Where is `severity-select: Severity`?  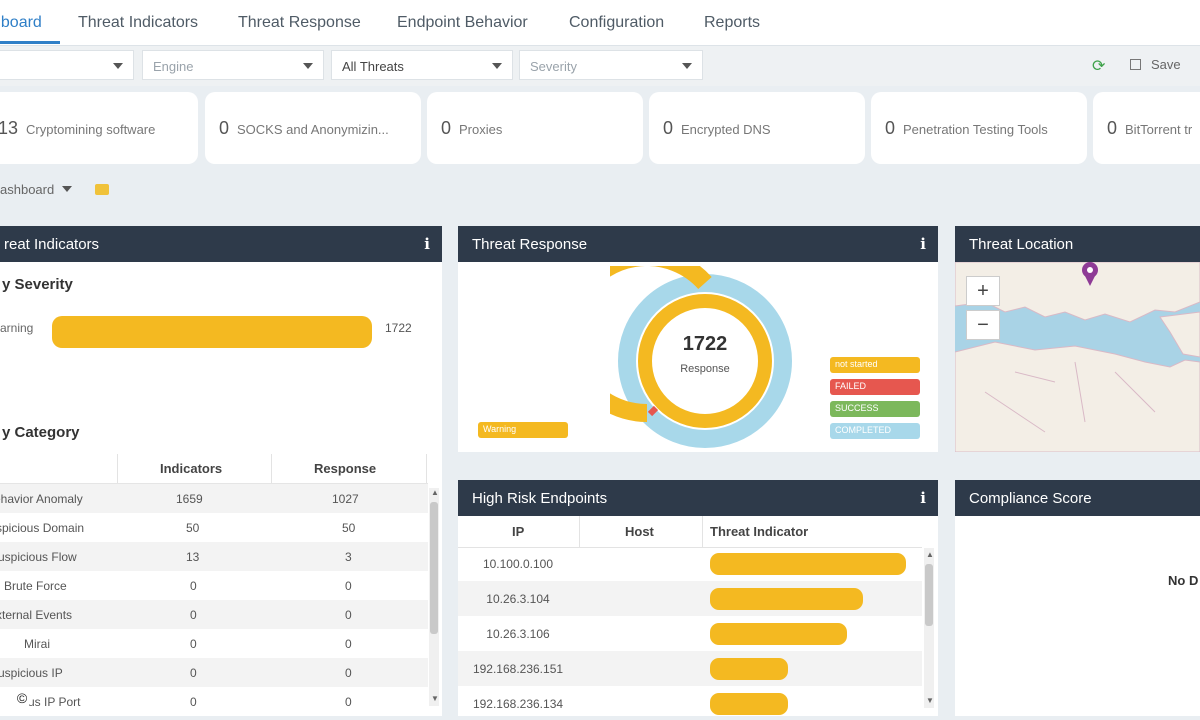 severity-select: Severity is located at coordinates (611, 65).